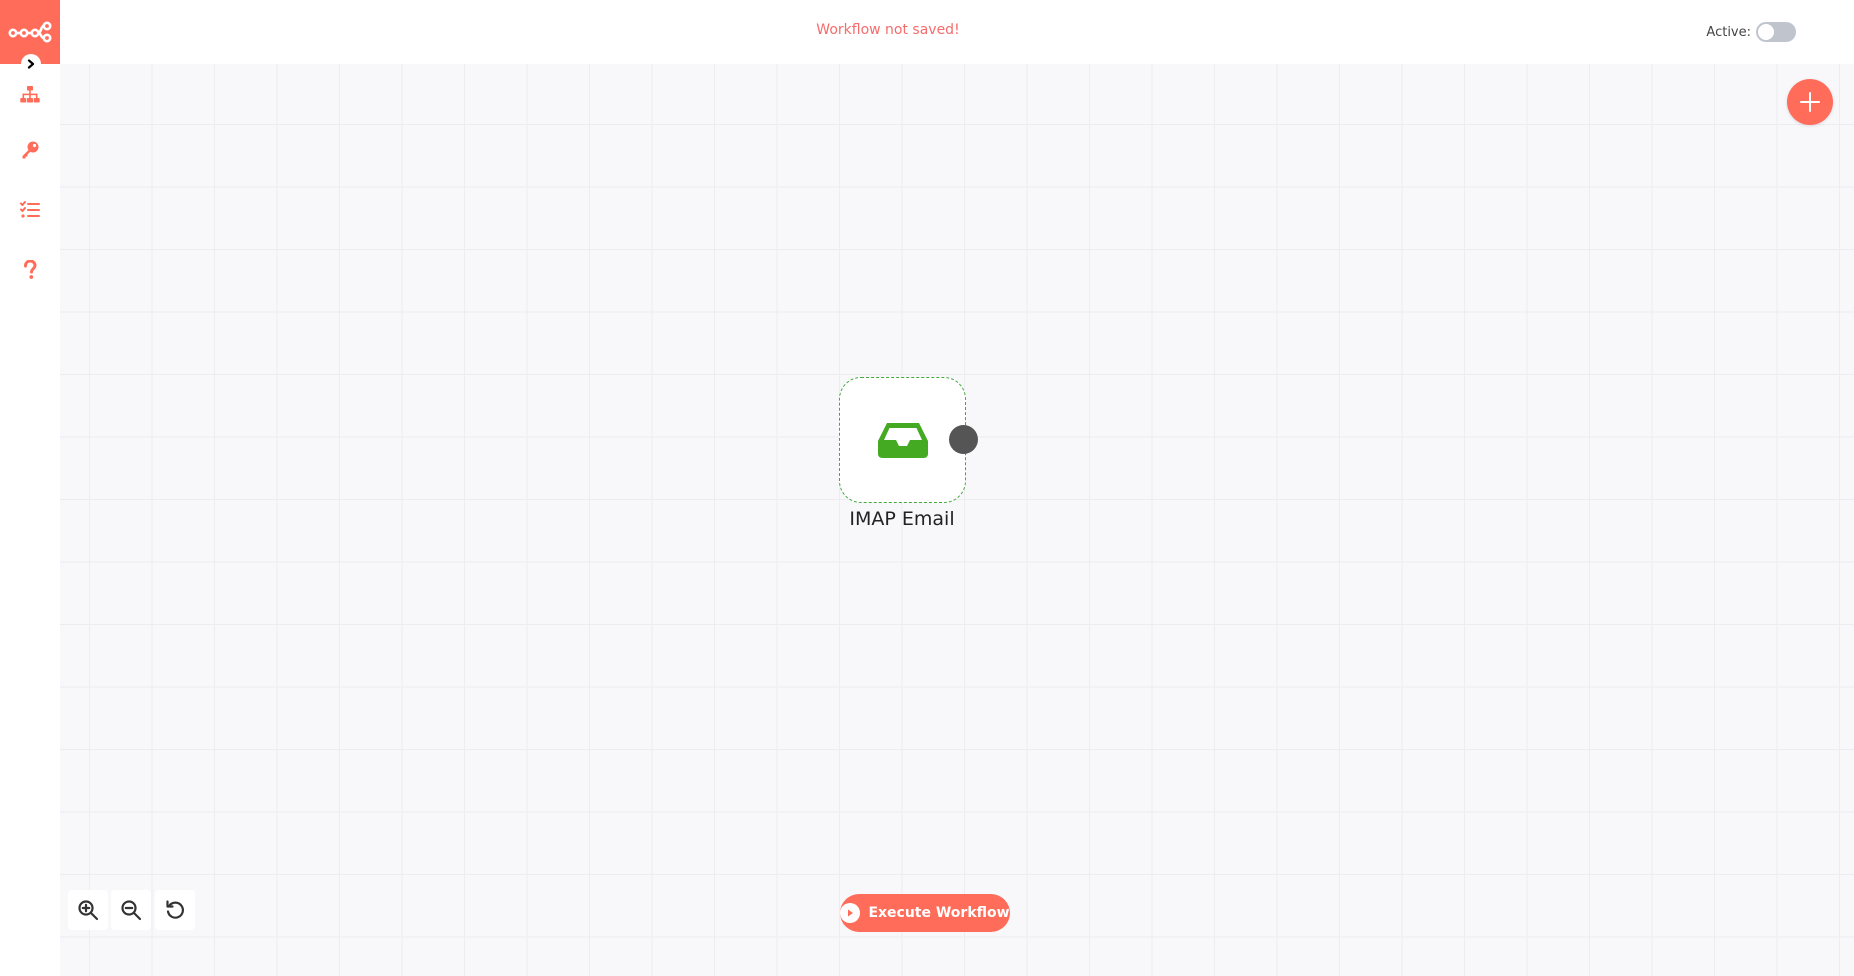  I want to click on active-label: Active:, so click(1728, 32).